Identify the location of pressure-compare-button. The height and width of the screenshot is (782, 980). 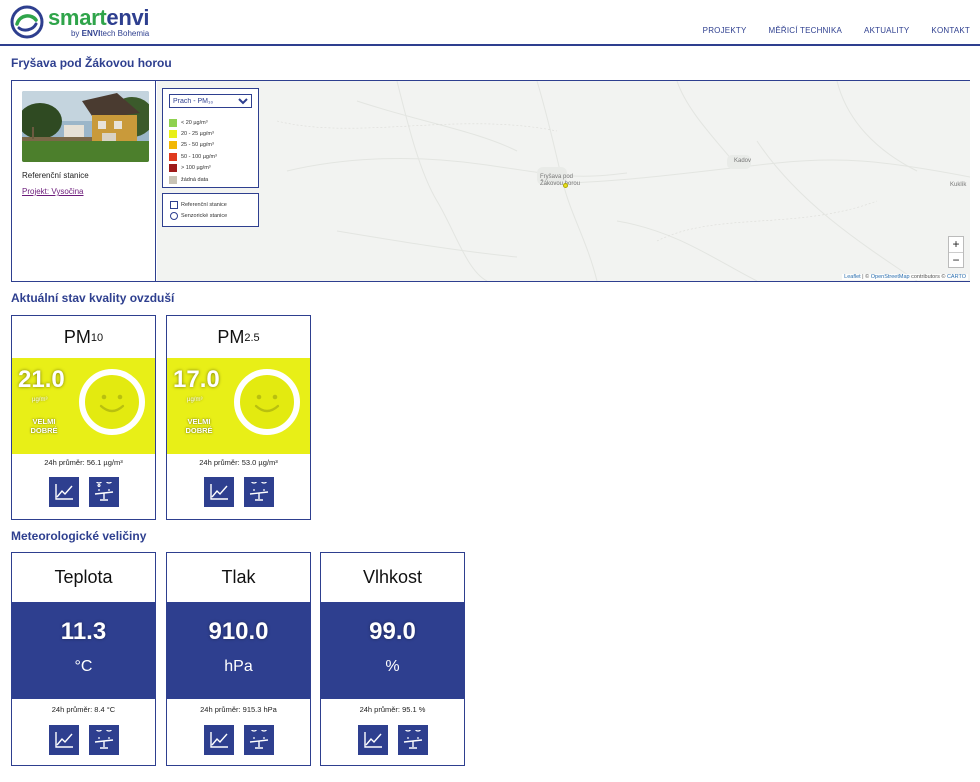
(258, 740).